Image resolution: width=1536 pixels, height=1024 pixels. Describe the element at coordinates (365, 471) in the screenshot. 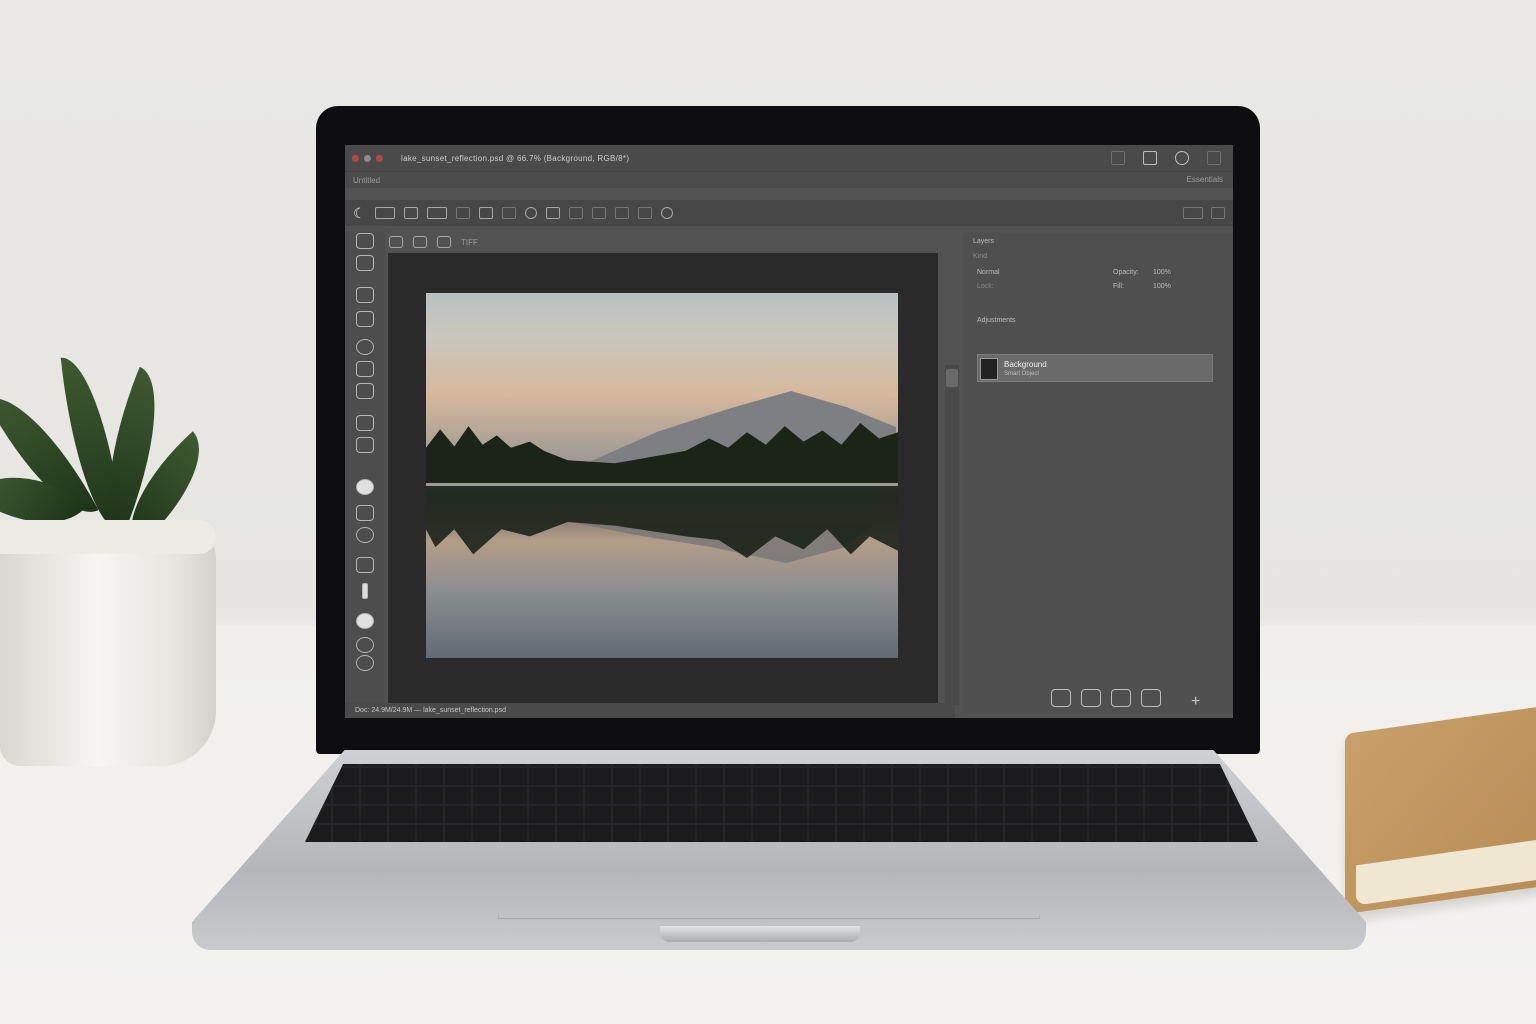

I see `toolbox` at that location.